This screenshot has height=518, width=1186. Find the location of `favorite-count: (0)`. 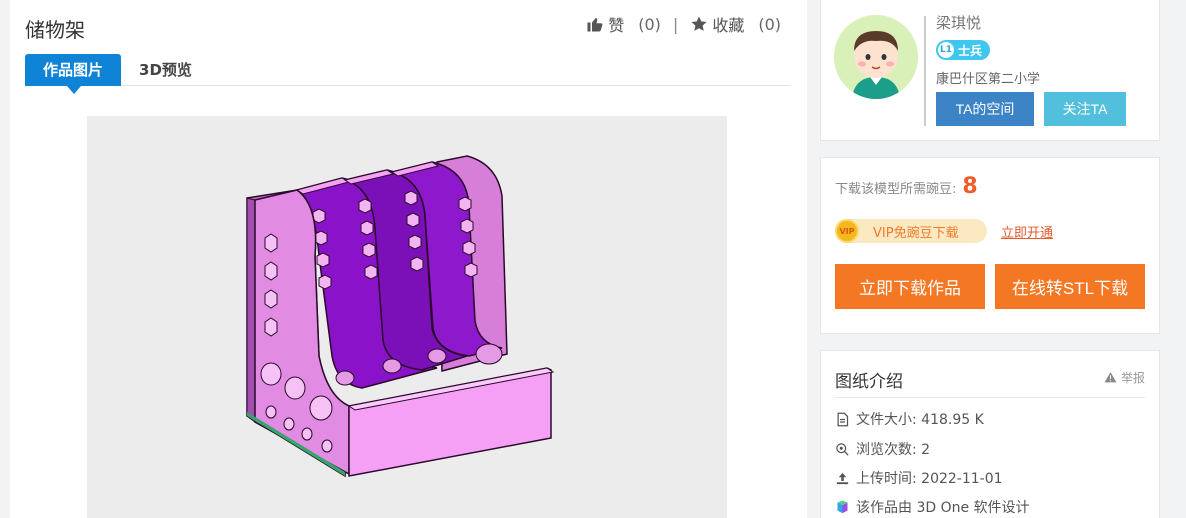

favorite-count: (0) is located at coordinates (769, 24).